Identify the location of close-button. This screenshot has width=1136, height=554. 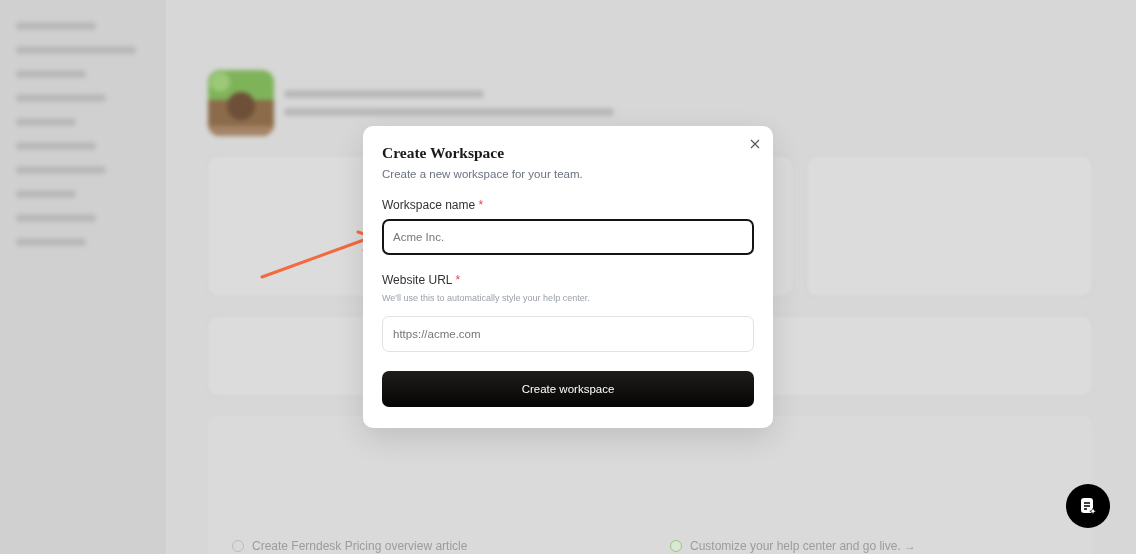
(755, 144).